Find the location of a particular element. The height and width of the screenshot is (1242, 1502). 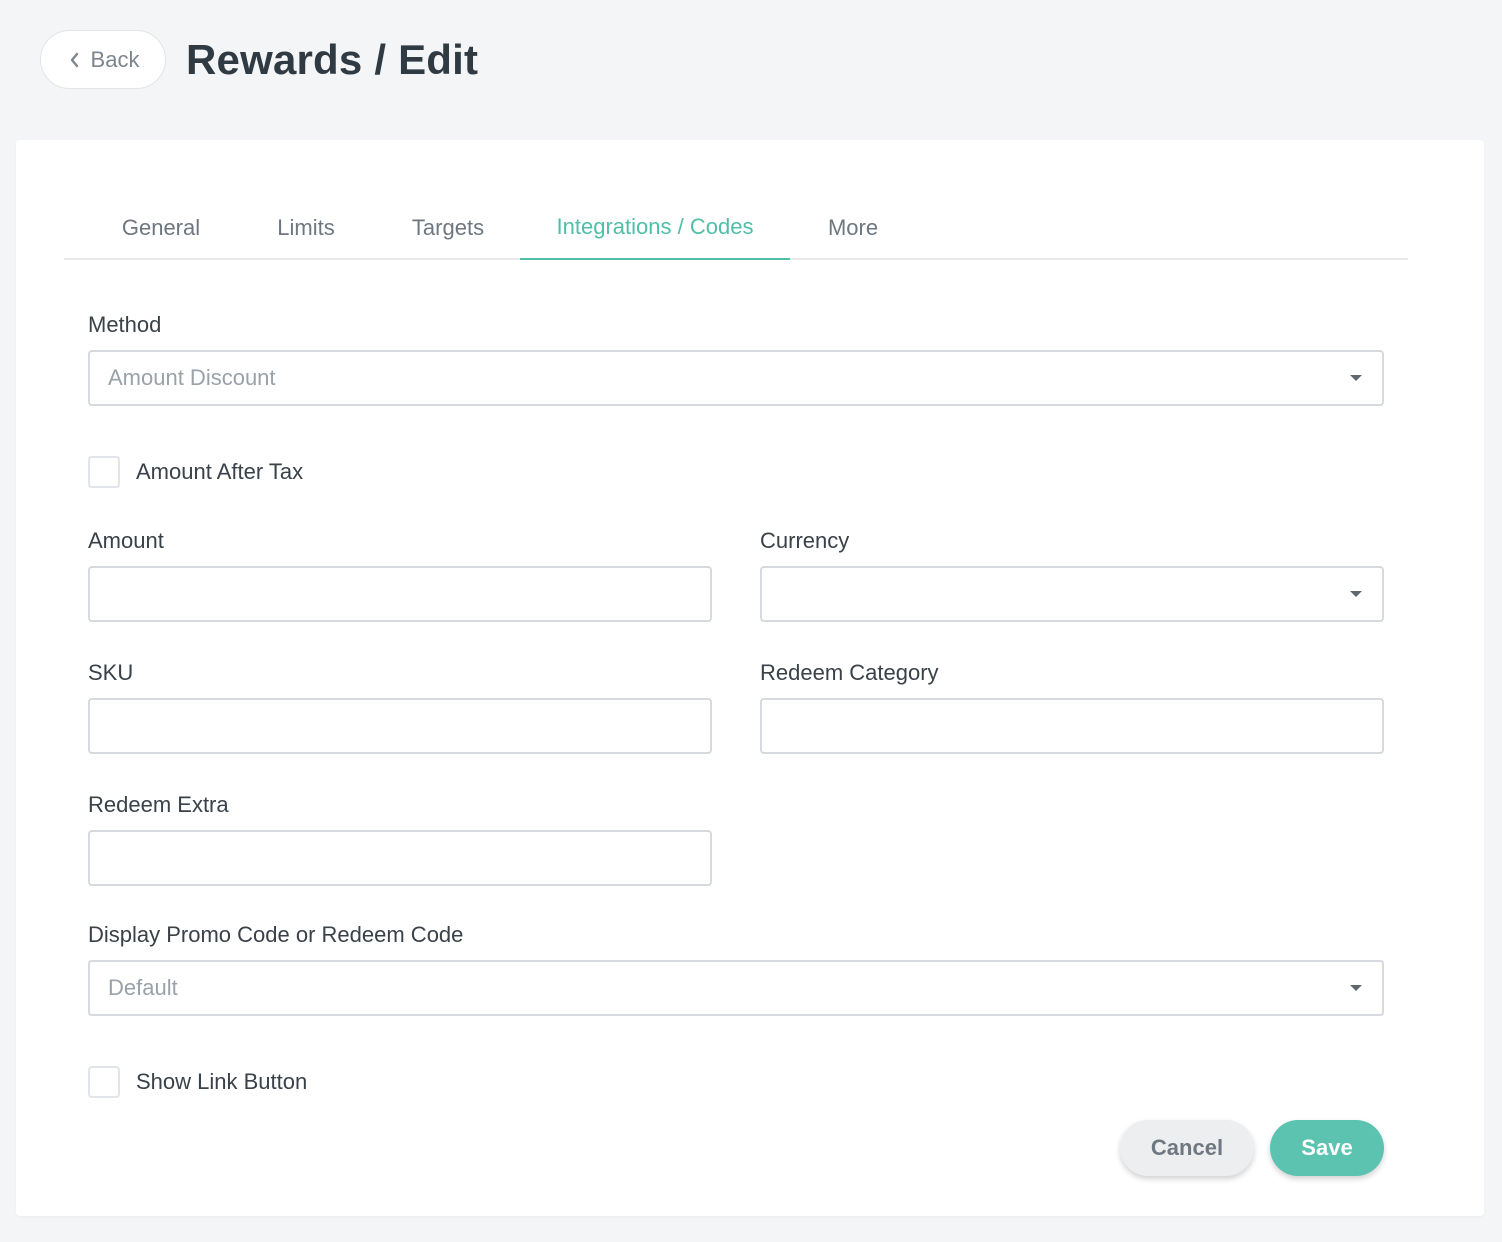

show-link-button-row: Show Link Button is located at coordinates (197, 1082).